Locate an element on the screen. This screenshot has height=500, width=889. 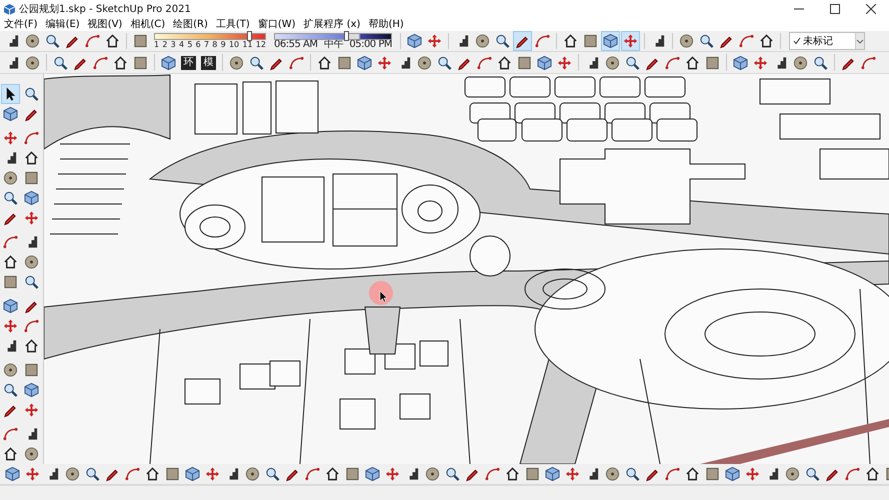
menu-item: 窗口(W) is located at coordinates (277, 25).